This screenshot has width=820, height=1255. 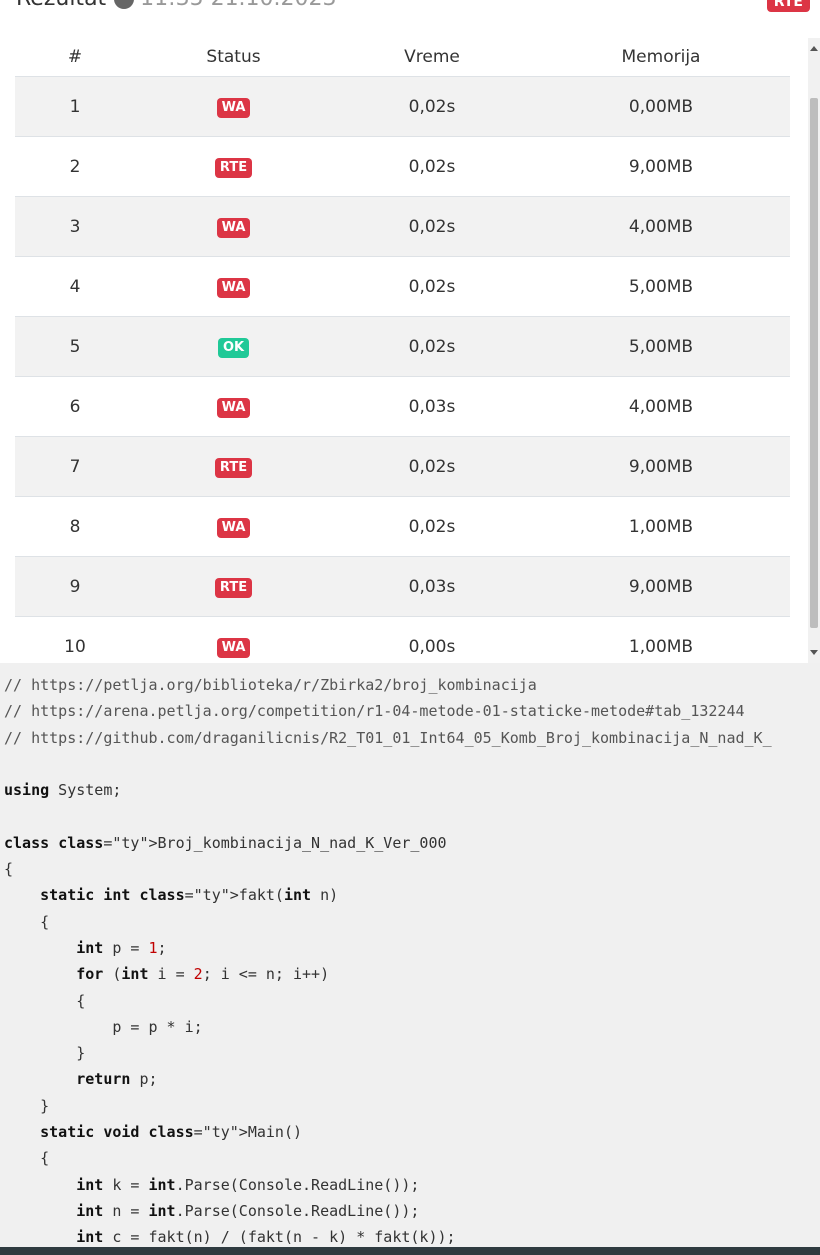 I want to click on code-line: static void class="ty">Main(), so click(x=171, y=1132).